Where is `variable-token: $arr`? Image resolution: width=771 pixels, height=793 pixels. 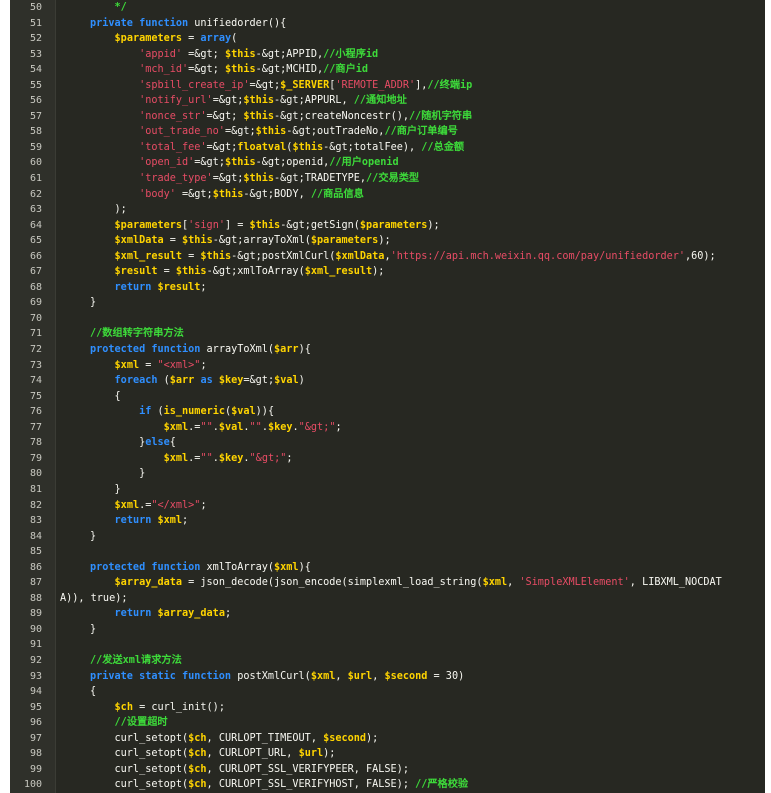 variable-token: $arr is located at coordinates (286, 350).